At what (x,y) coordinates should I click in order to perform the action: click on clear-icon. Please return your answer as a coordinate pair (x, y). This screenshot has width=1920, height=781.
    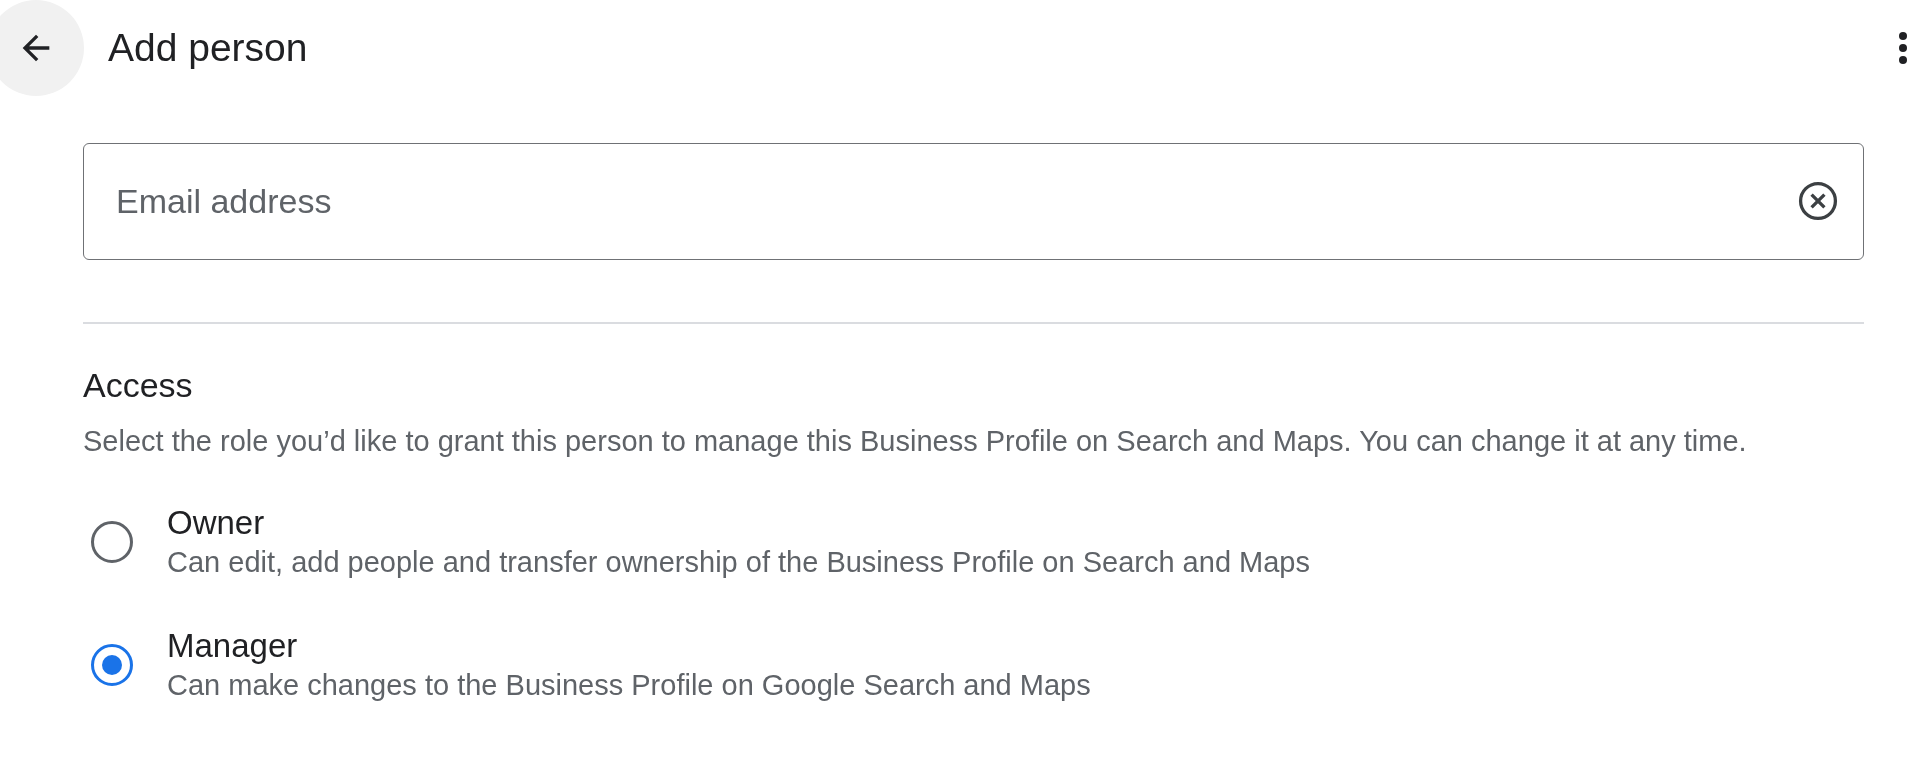
    Looking at the image, I should click on (1818, 201).